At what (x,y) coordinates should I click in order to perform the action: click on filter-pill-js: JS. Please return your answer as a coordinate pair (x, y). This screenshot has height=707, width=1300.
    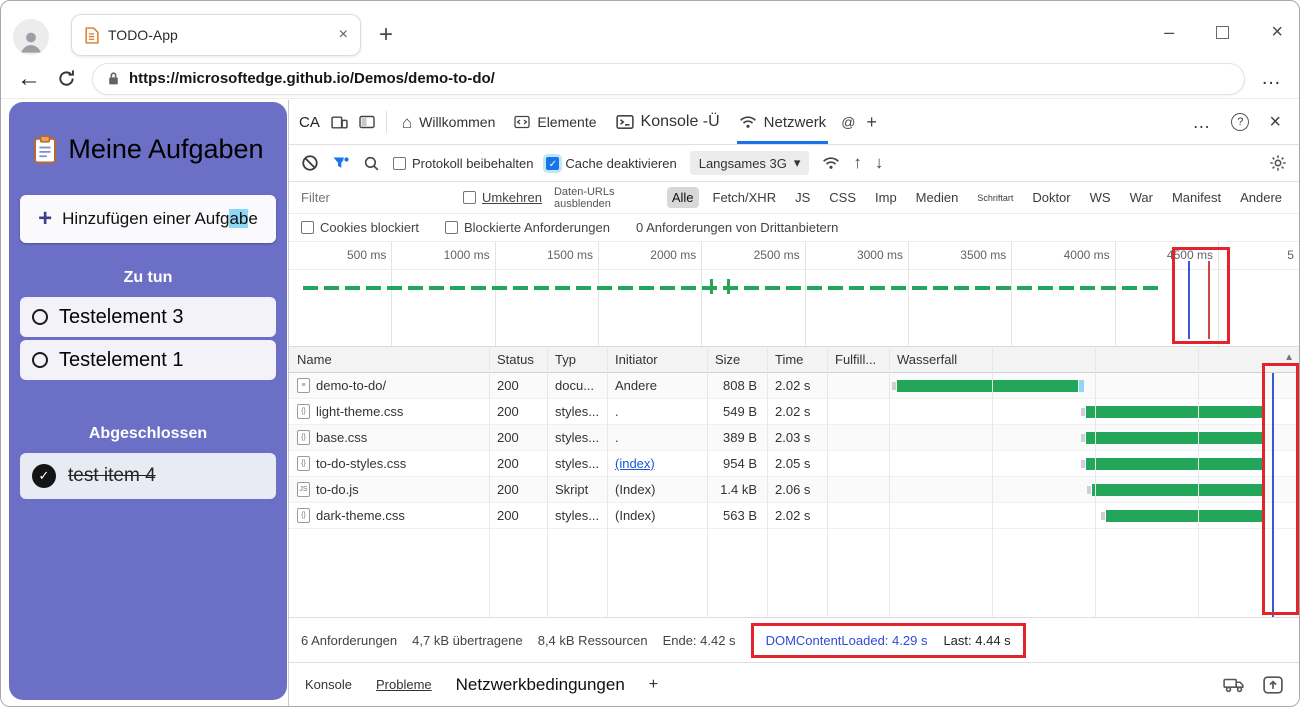
    Looking at the image, I should click on (802, 197).